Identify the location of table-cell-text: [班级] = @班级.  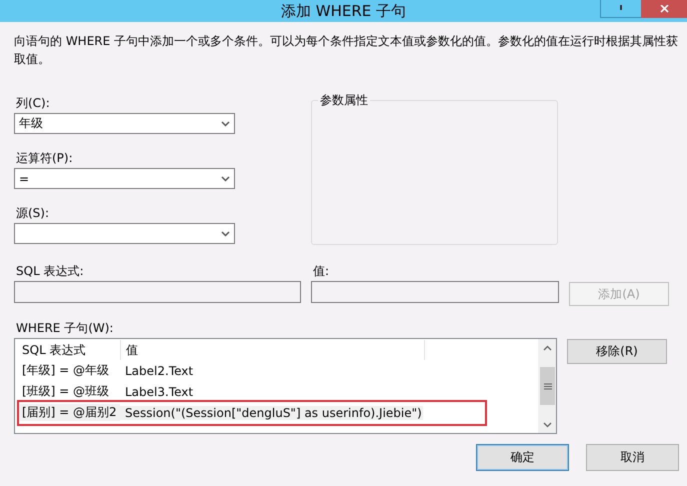
(65, 391).